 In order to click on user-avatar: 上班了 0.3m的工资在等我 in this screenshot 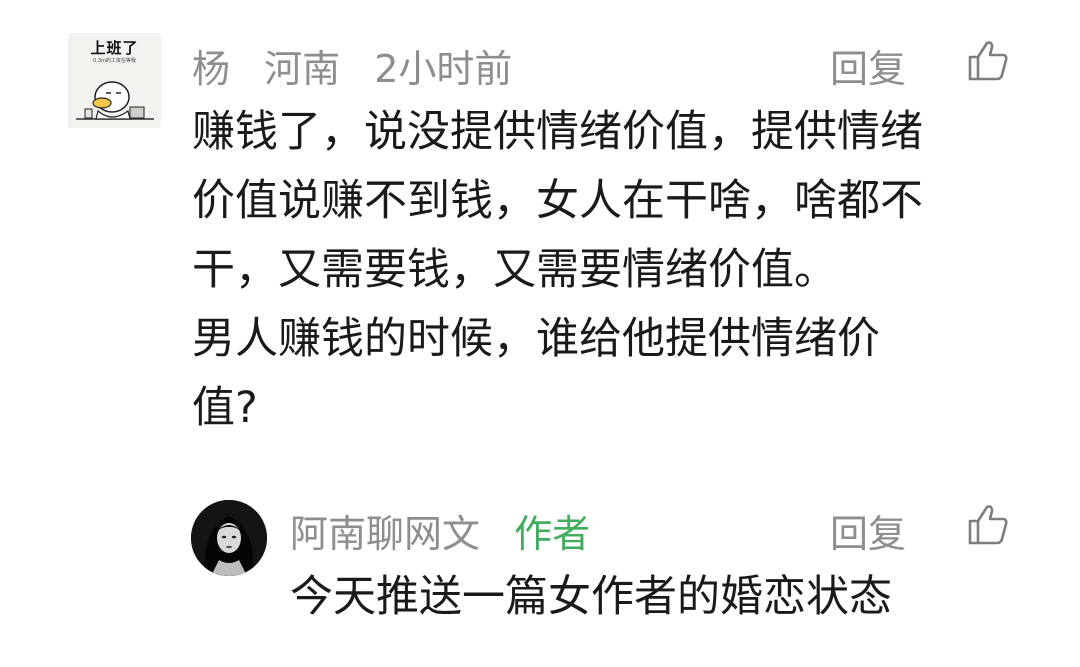, I will do `click(114, 80)`.